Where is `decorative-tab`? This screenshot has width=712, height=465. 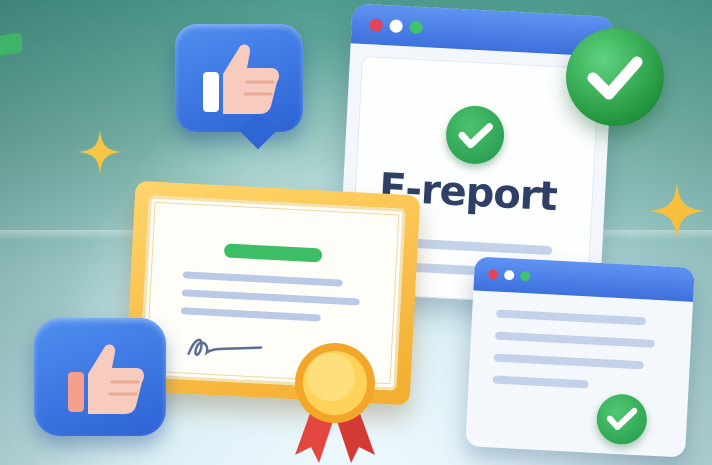 decorative-tab is located at coordinates (11, 44).